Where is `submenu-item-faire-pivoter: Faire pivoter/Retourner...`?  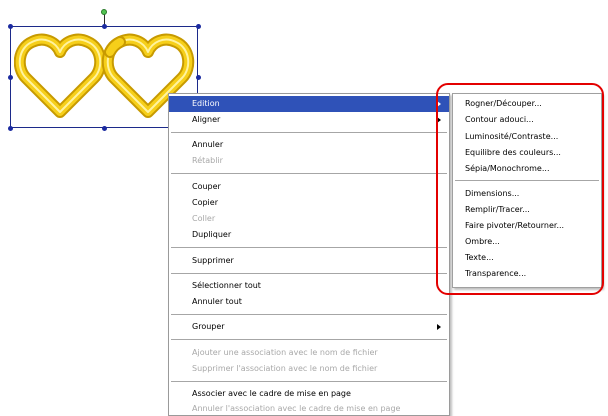
submenu-item-faire-pivoter: Faire pivoter/Retourner... is located at coordinates (527, 225).